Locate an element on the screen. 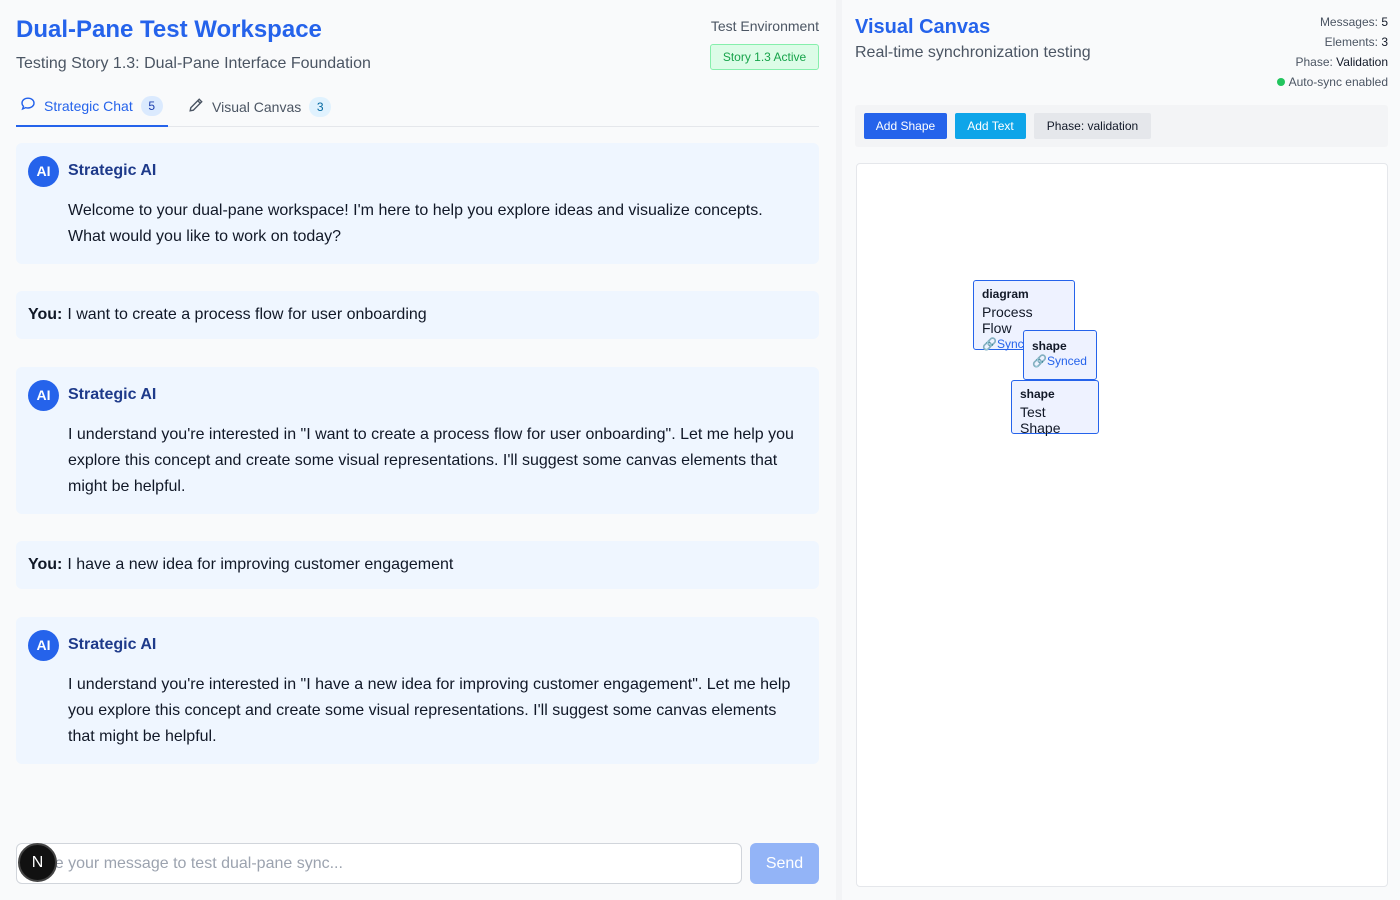 This screenshot has width=1400, height=900. elements-stat: Elements: 3 is located at coordinates (1356, 42).